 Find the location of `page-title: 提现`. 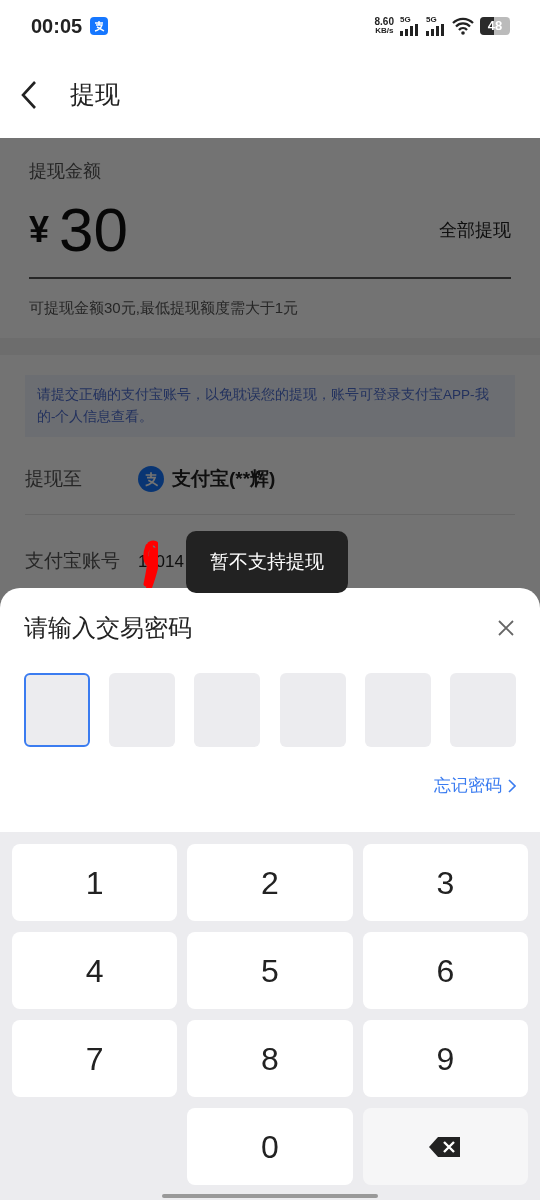

page-title: 提现 is located at coordinates (95, 95).